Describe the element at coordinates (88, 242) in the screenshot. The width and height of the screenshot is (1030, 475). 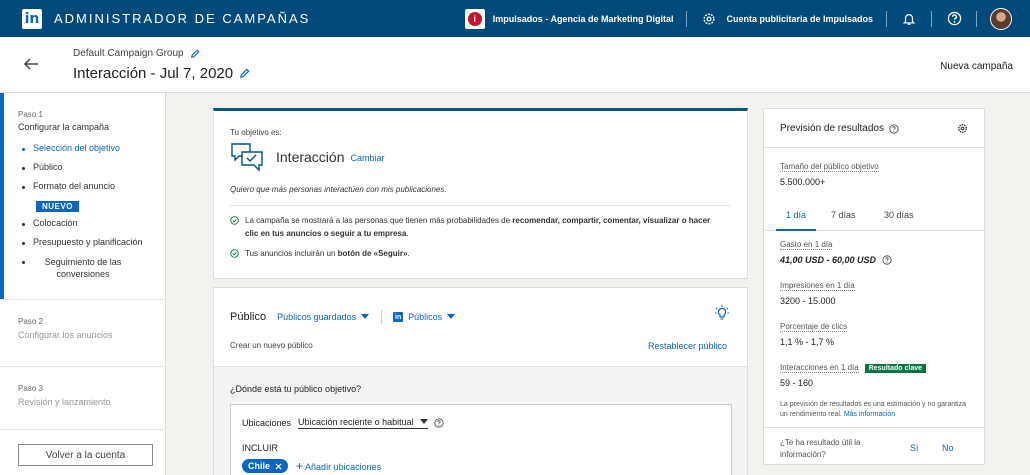
I see `sidebar-item-label: Presupuesto y planificación` at that location.